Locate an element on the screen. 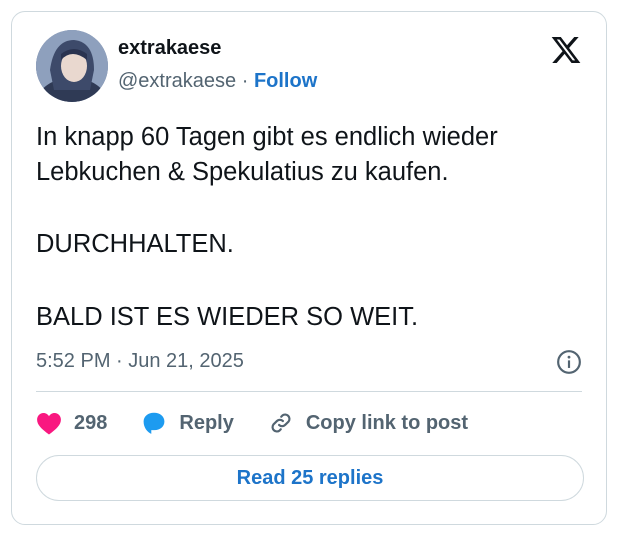 This screenshot has height=538, width=620. author-display-name: extrakaese is located at coordinates (169, 48).